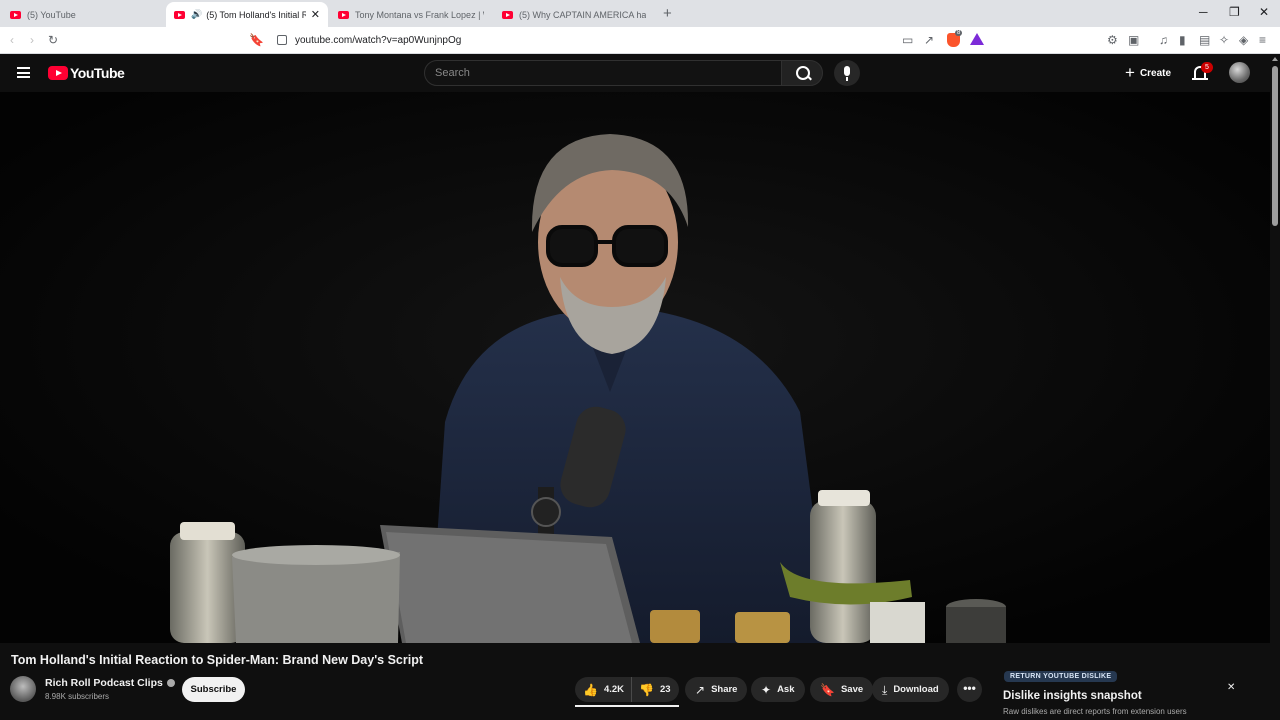  Describe the element at coordinates (614, 689) in the screenshot. I see `like-count: 4.2K` at that location.